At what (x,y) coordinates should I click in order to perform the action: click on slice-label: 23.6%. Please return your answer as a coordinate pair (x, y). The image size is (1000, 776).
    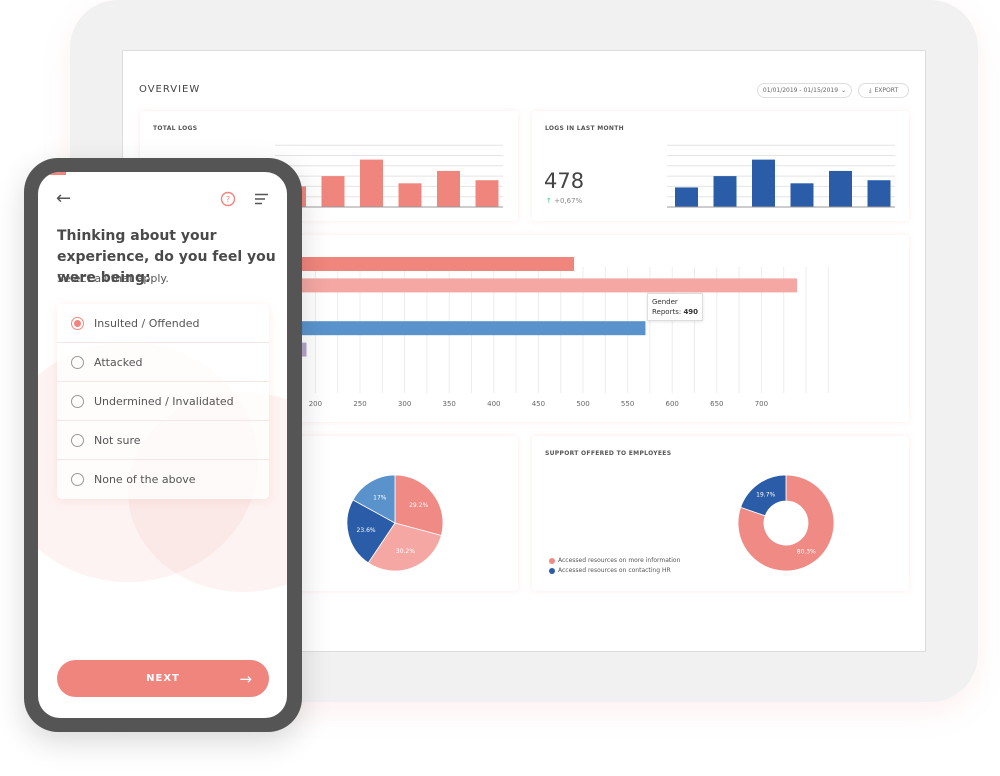
    Looking at the image, I should click on (366, 530).